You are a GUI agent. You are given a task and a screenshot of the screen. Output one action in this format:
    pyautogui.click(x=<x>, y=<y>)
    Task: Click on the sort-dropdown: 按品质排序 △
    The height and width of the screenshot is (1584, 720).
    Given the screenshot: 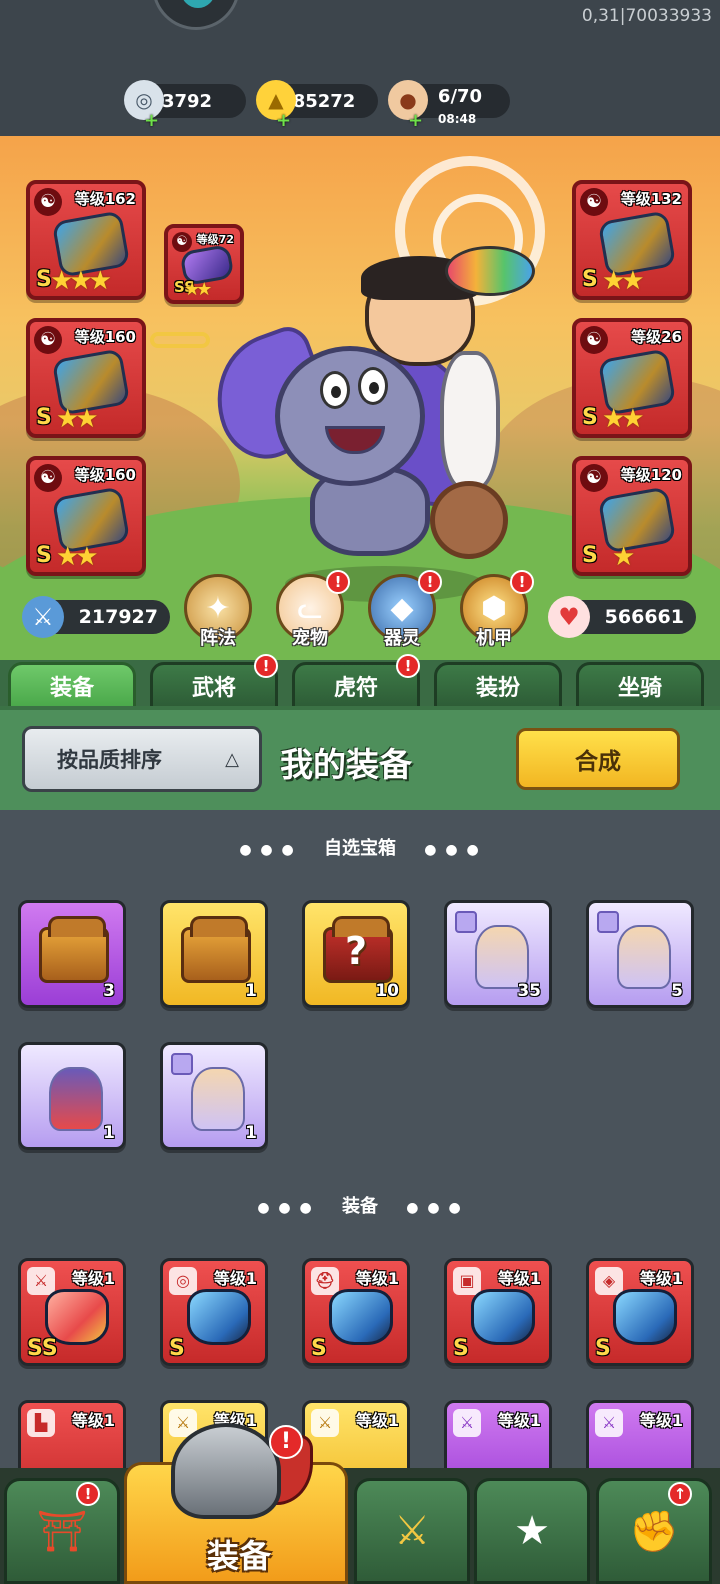 What is the action you would take?
    pyautogui.click(x=142, y=759)
    